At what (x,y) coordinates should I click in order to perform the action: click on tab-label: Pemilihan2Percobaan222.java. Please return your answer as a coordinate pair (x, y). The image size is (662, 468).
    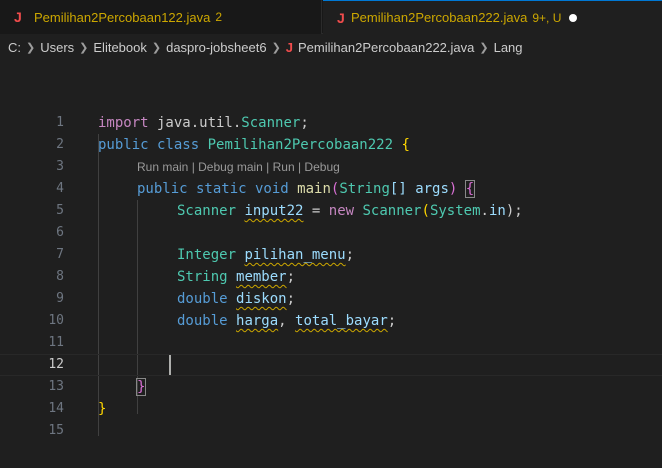
    Looking at the image, I should click on (439, 17).